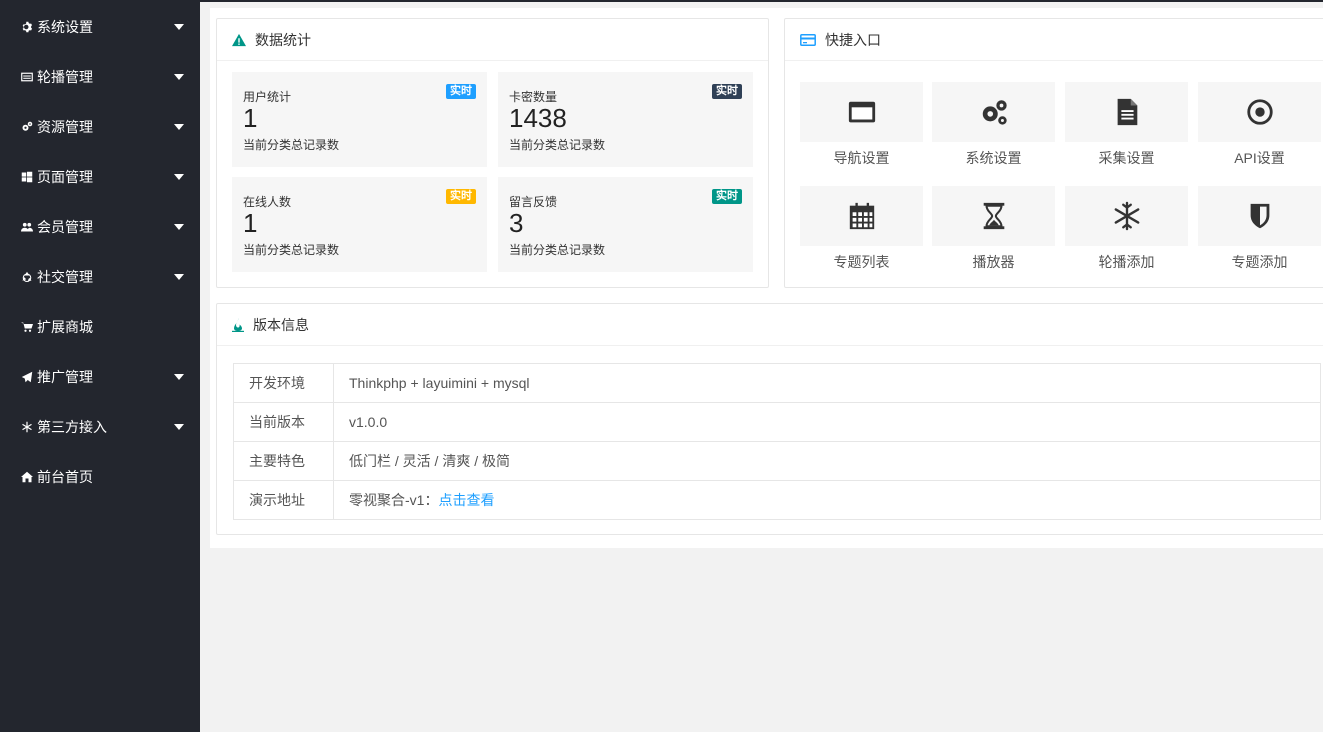 Image resolution: width=1323 pixels, height=732 pixels. I want to click on quick-item-label: API设置, so click(1259, 158).